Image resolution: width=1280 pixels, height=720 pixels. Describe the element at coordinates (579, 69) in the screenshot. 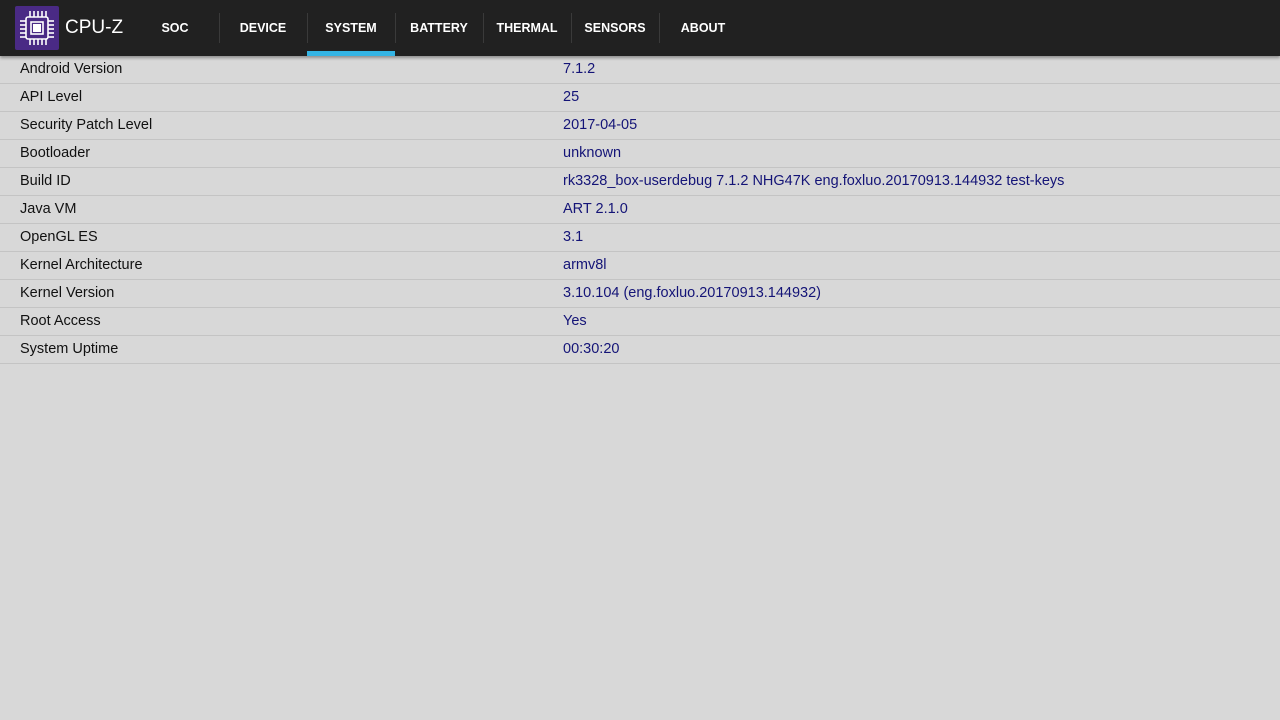

I see `row-value: 7.1.2` at that location.